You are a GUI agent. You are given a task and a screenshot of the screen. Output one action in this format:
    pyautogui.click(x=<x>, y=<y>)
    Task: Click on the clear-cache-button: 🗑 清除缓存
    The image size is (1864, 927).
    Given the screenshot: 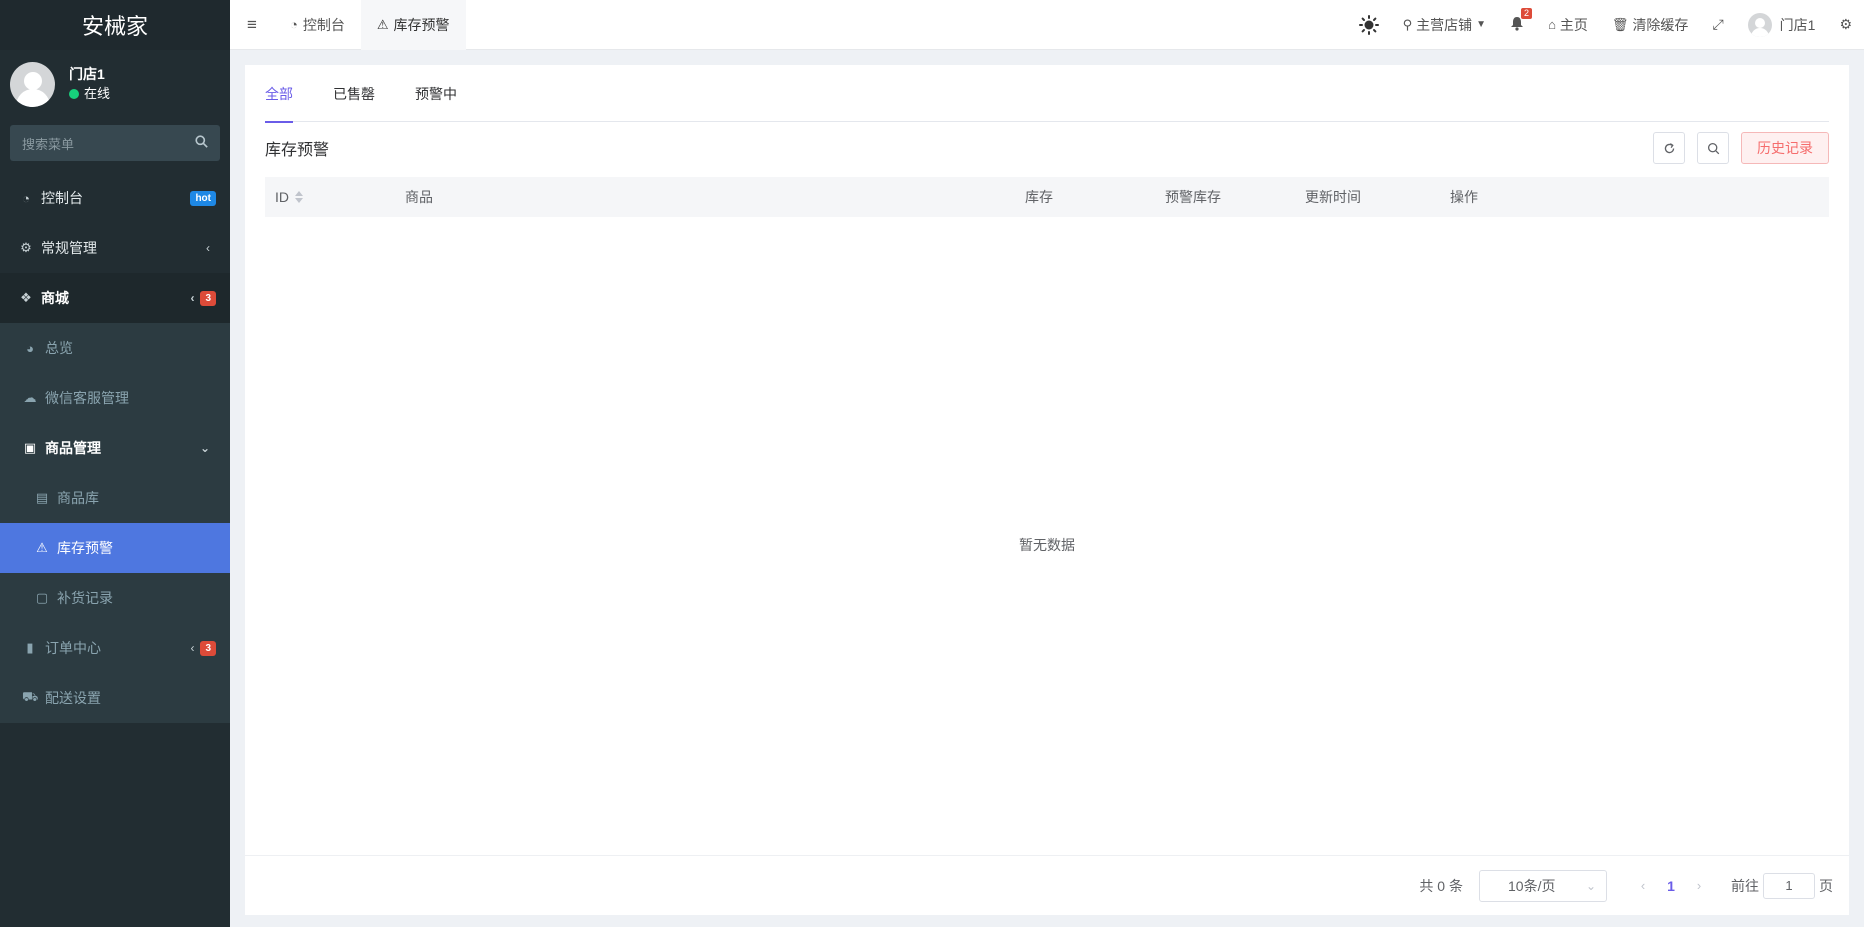 What is the action you would take?
    pyautogui.click(x=1650, y=25)
    